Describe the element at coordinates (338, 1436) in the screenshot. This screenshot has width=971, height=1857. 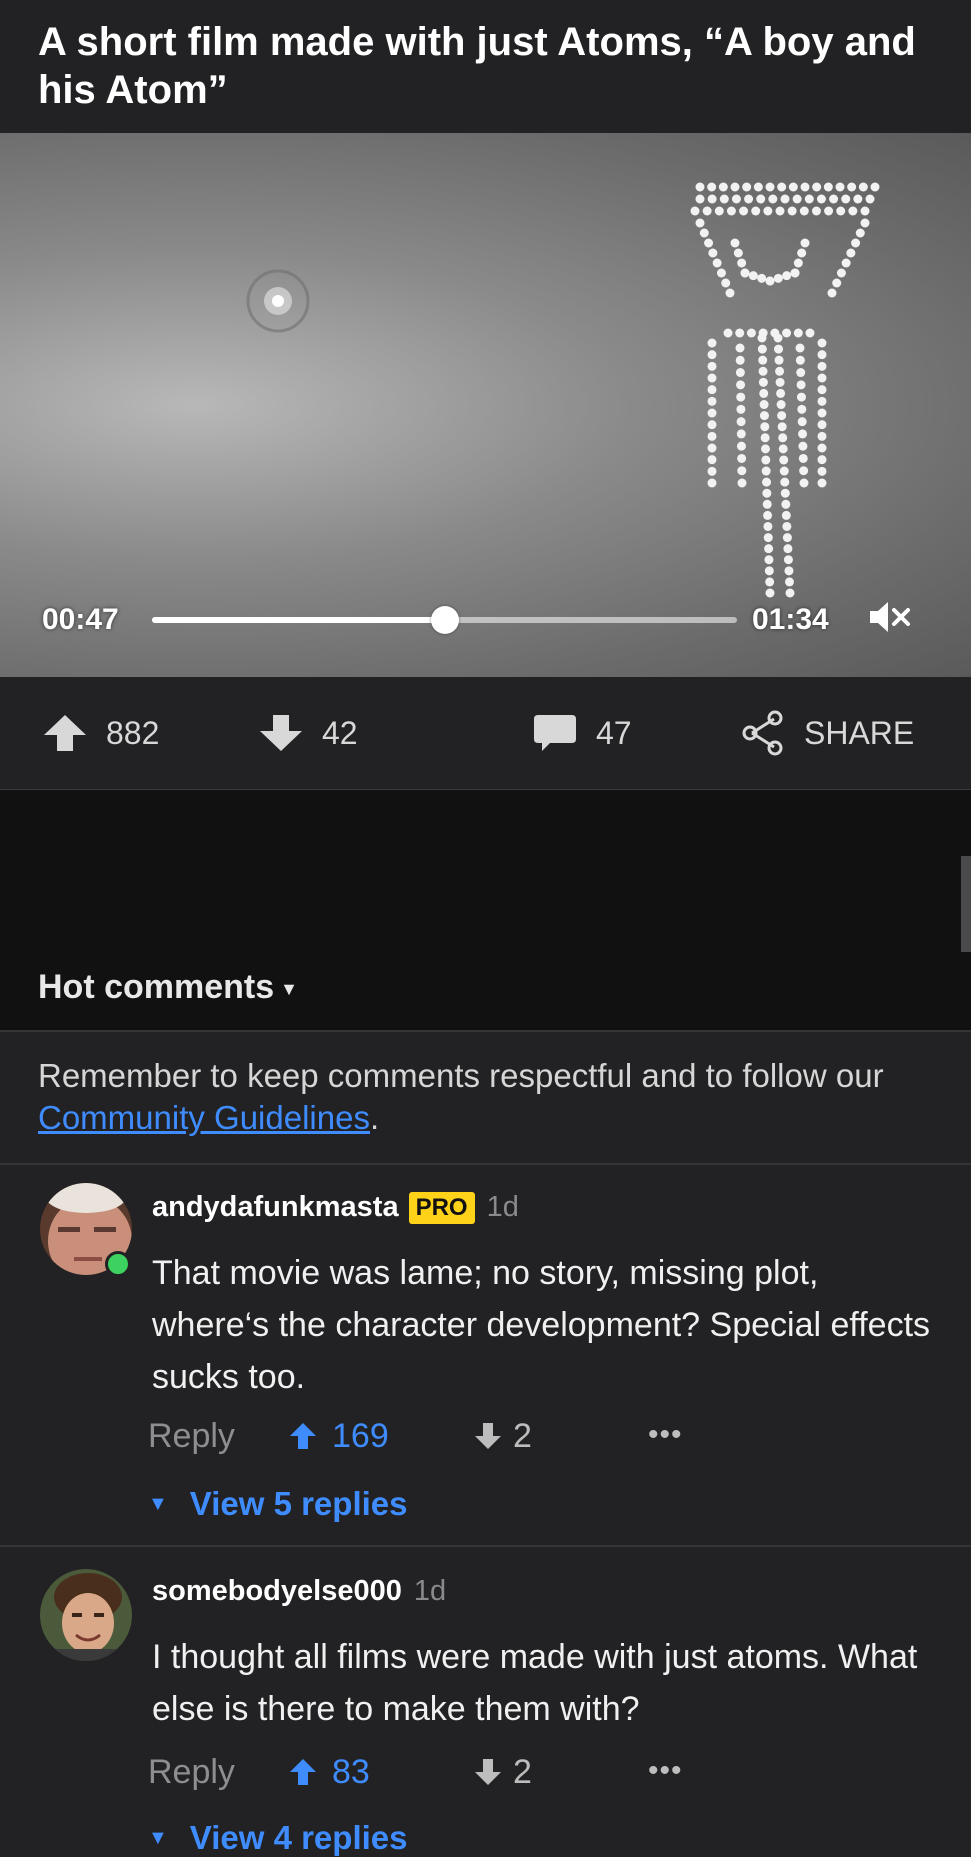
I see `comment-upvote-button: 169` at that location.